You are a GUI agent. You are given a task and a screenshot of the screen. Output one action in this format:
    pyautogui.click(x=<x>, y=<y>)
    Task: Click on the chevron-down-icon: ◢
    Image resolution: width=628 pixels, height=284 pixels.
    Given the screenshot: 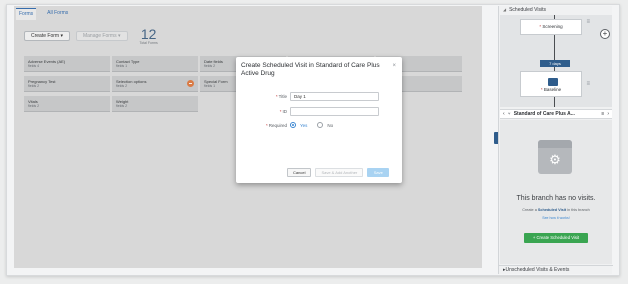 What is the action you would take?
    pyautogui.click(x=505, y=9)
    